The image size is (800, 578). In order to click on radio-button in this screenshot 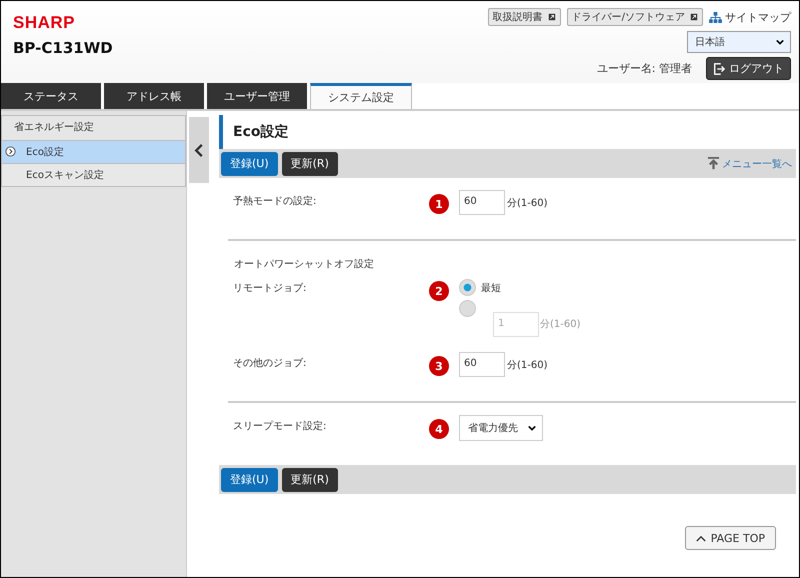, I will do `click(467, 287)`.